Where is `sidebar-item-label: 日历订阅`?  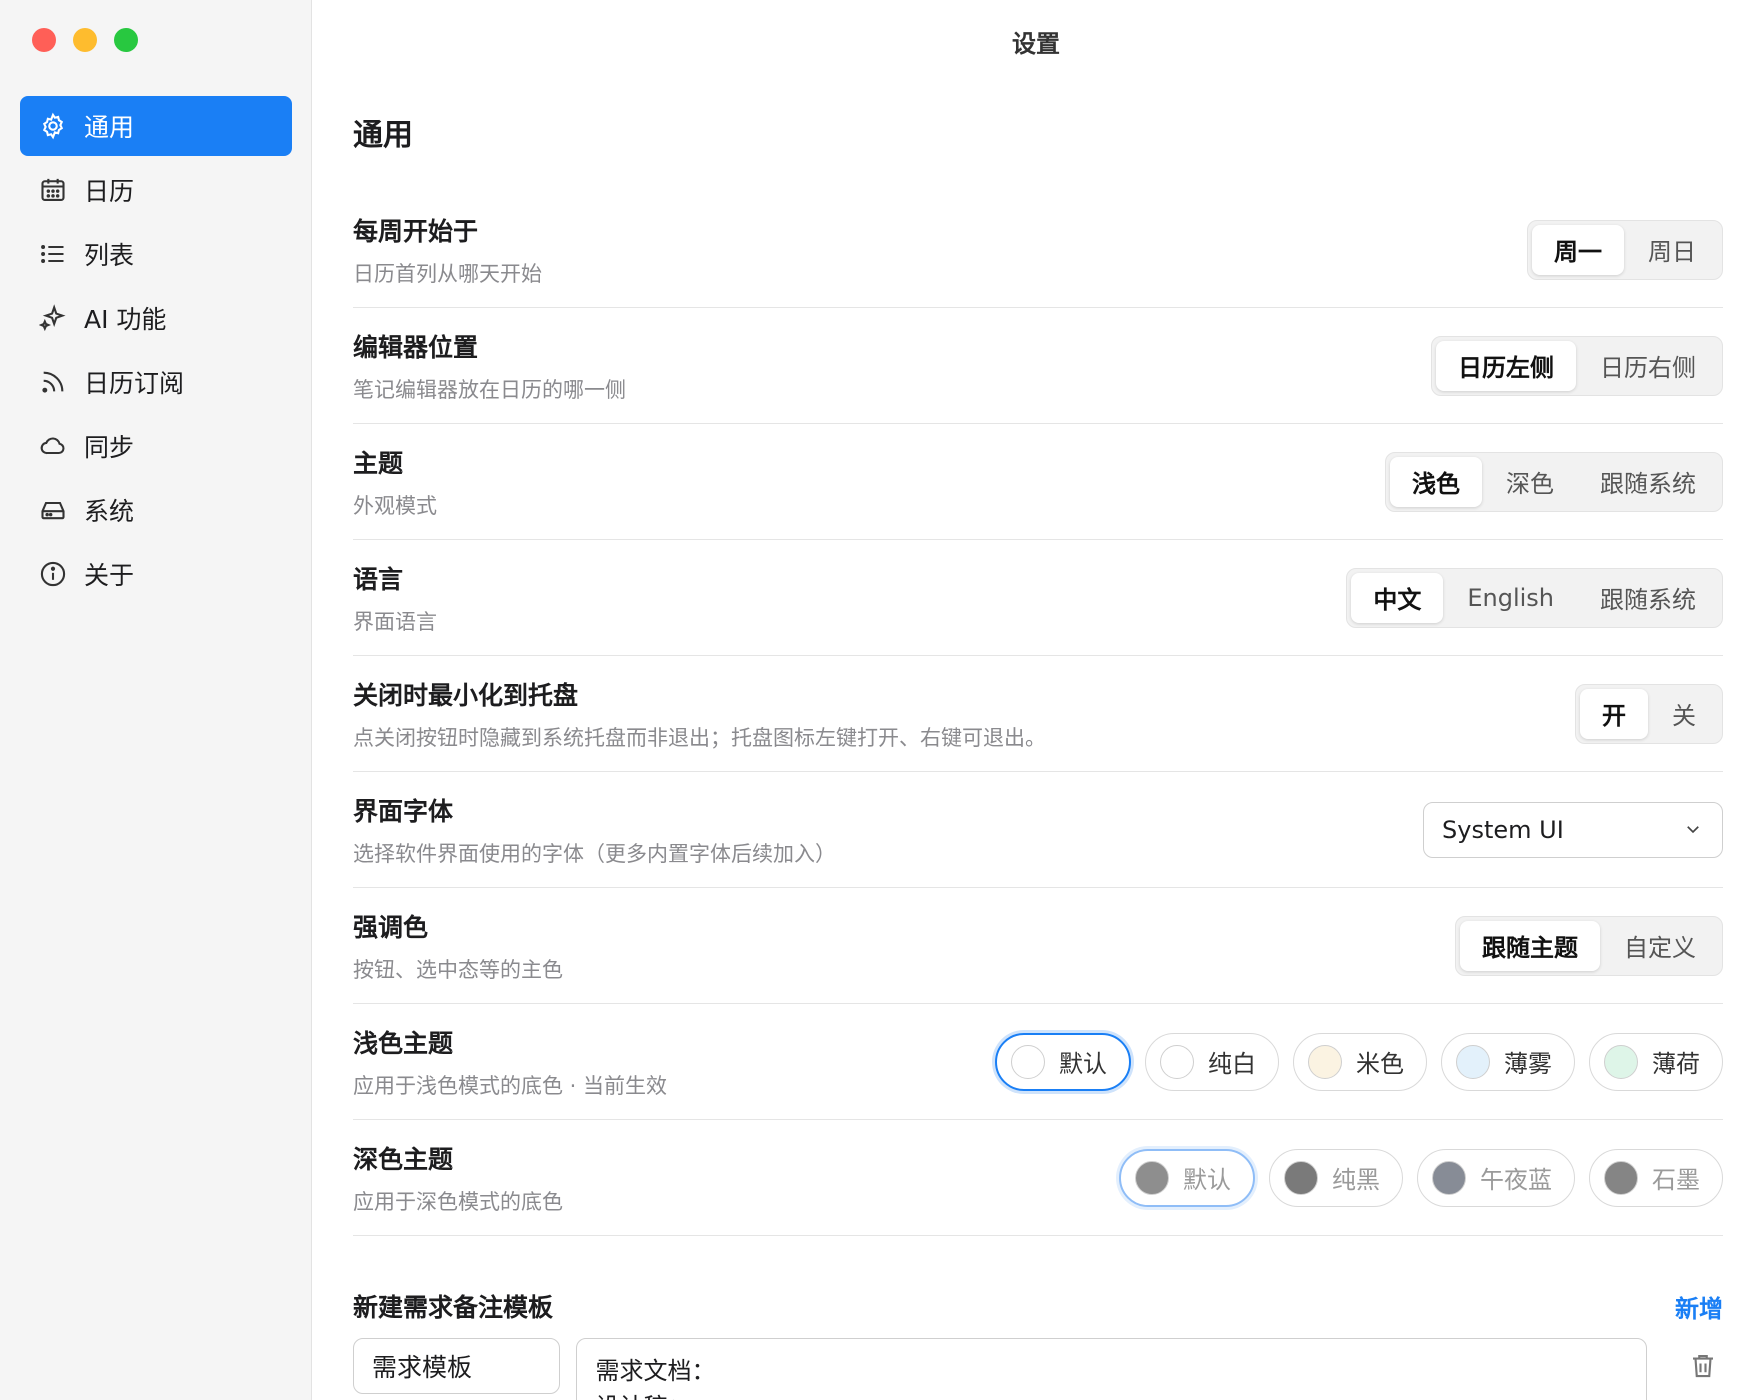
sidebar-item-label: 日历订阅 is located at coordinates (134, 383).